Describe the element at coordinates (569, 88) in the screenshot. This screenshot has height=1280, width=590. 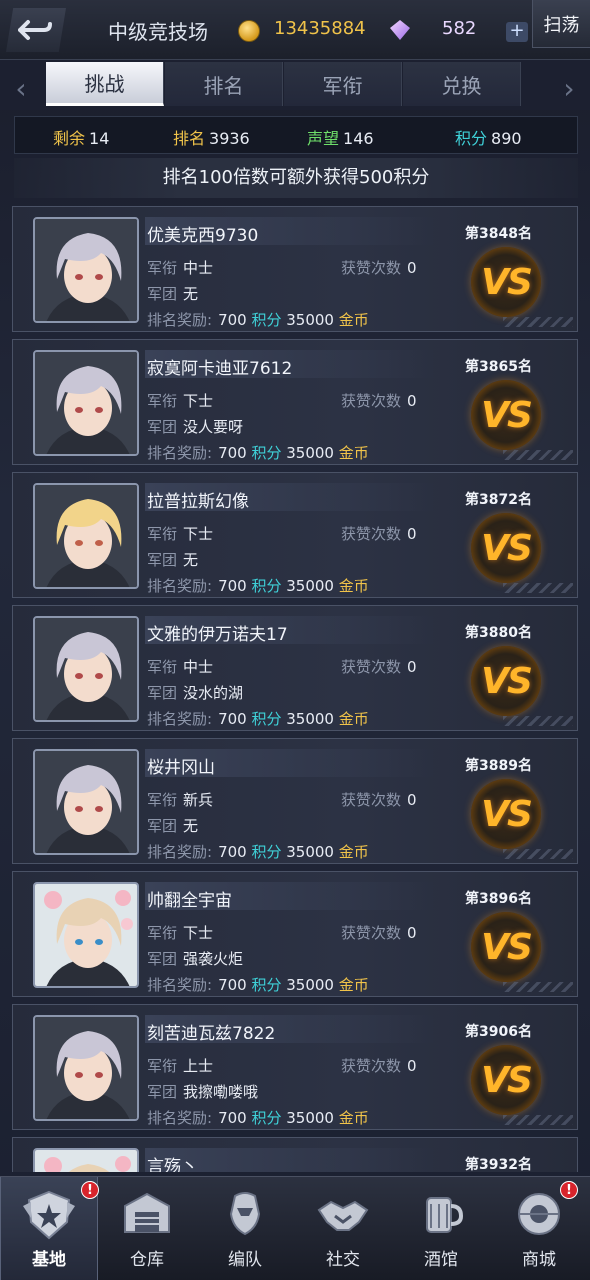
I see `chevron-right-icon: ›` at that location.